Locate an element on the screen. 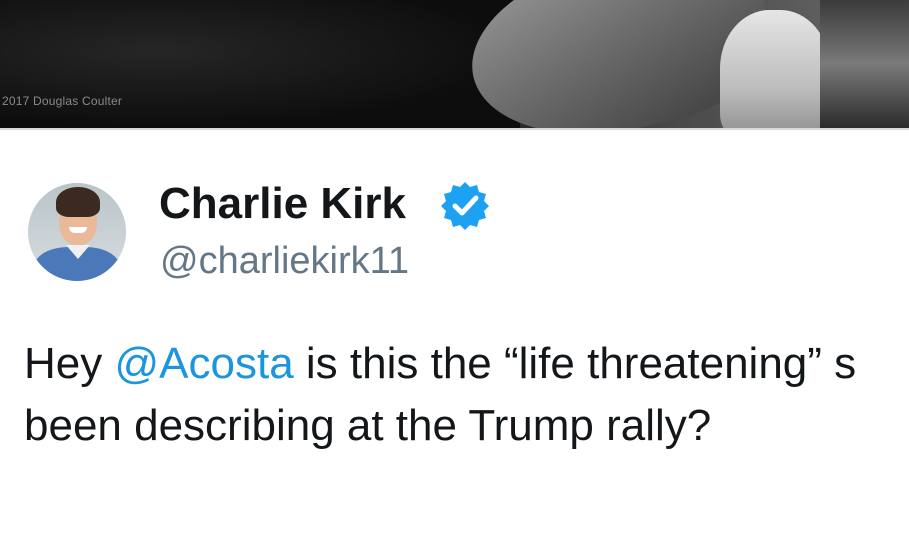  photo-credit: 2017 Douglas Coulter is located at coordinates (62, 101).